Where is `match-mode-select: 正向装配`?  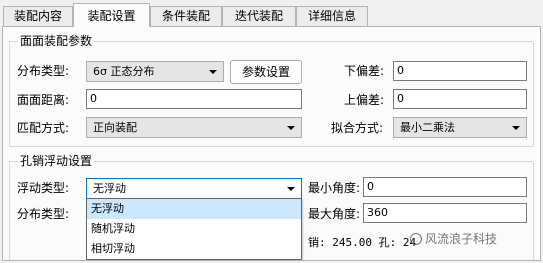 match-mode-select: 正向装配 is located at coordinates (194, 127).